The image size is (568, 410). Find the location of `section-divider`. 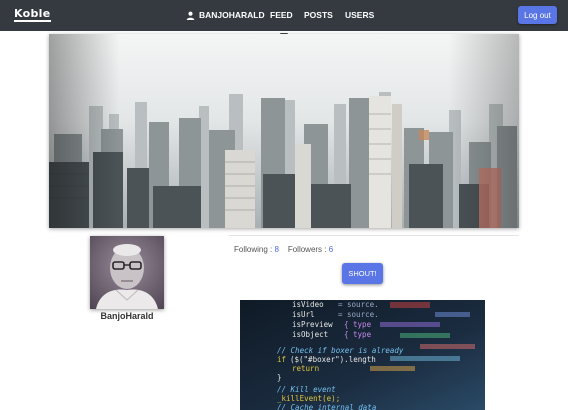

section-divider is located at coordinates (374, 235).